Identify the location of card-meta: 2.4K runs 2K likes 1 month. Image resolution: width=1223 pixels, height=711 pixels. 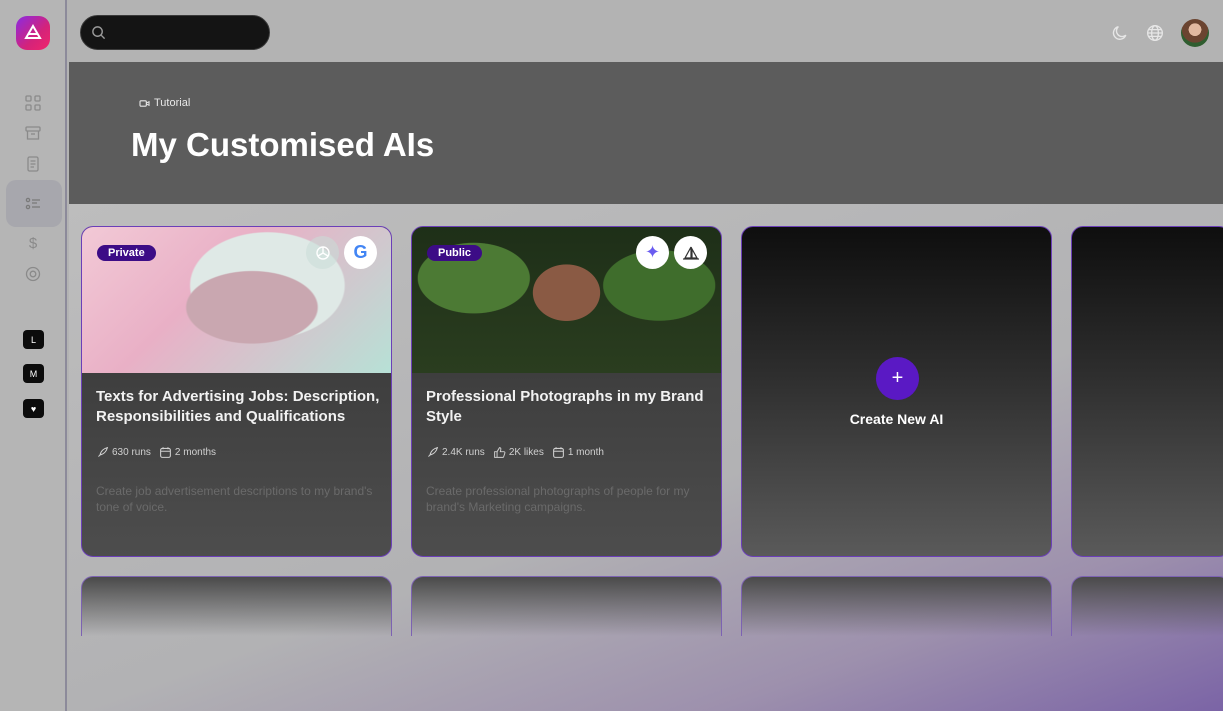
(515, 452).